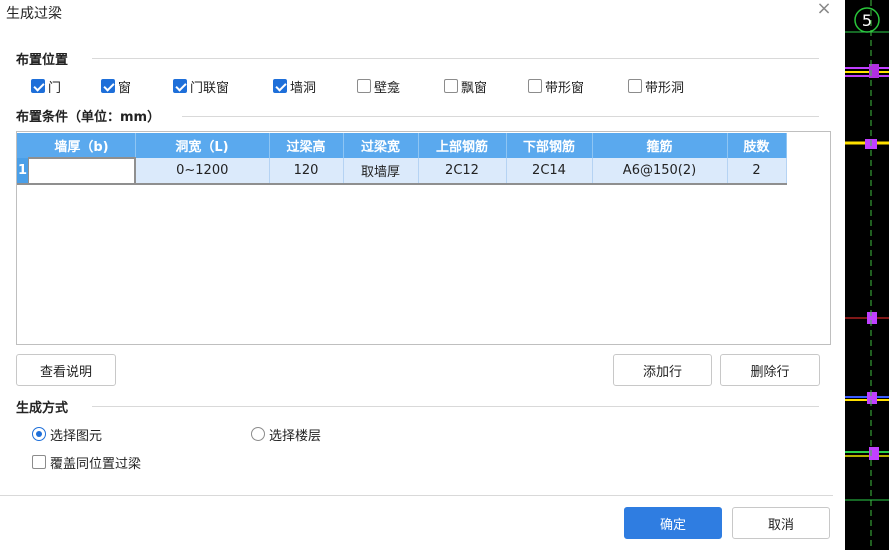  I want to click on checkbox-wall-opening-box, so click(280, 86).